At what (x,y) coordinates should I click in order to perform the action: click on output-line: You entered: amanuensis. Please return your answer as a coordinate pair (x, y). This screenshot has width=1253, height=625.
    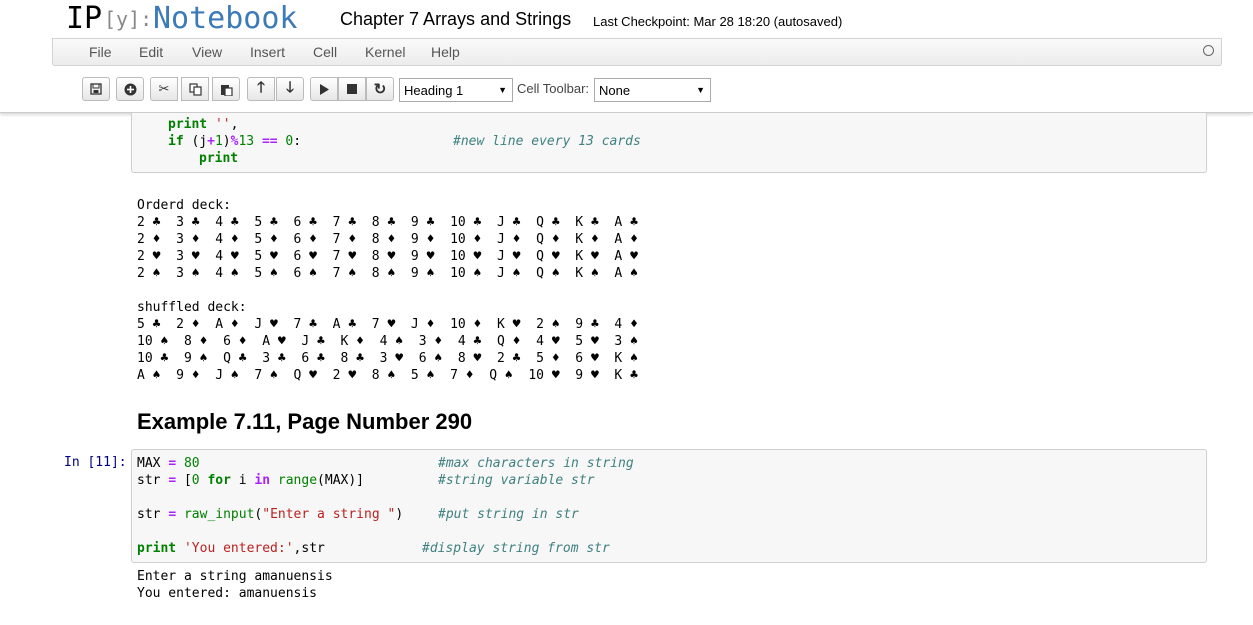
    Looking at the image, I should click on (227, 593).